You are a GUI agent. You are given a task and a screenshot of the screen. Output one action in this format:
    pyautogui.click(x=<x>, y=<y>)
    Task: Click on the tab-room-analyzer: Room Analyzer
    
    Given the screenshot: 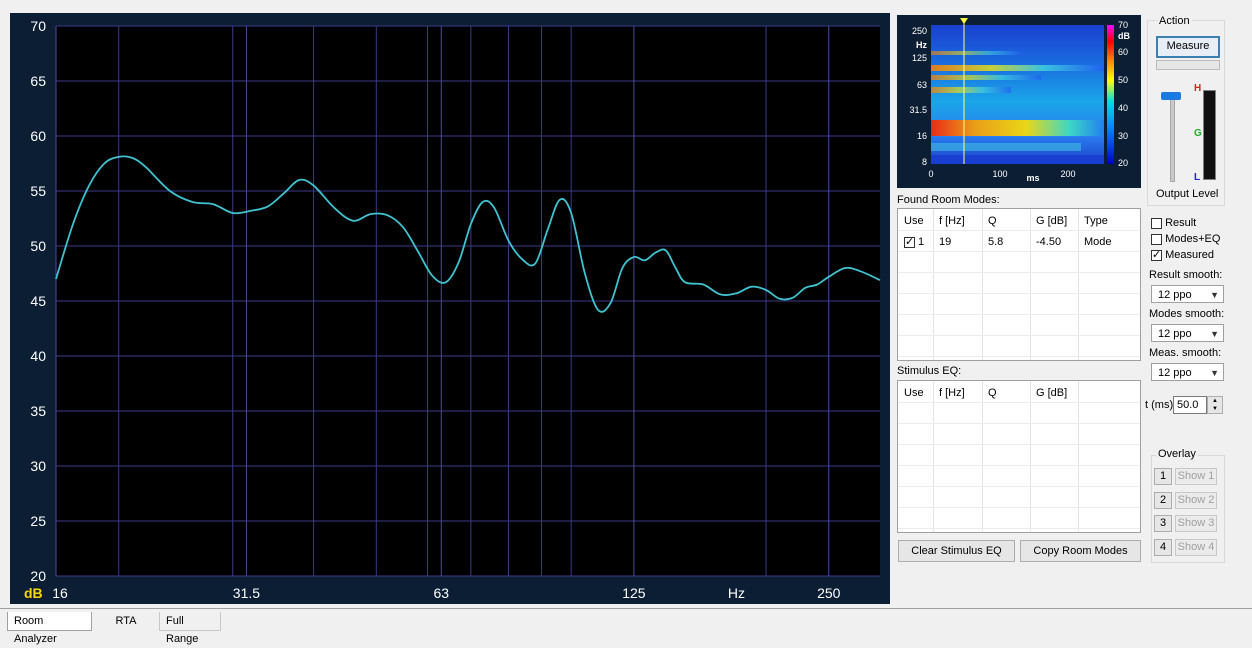 What is the action you would take?
    pyautogui.click(x=49, y=628)
    